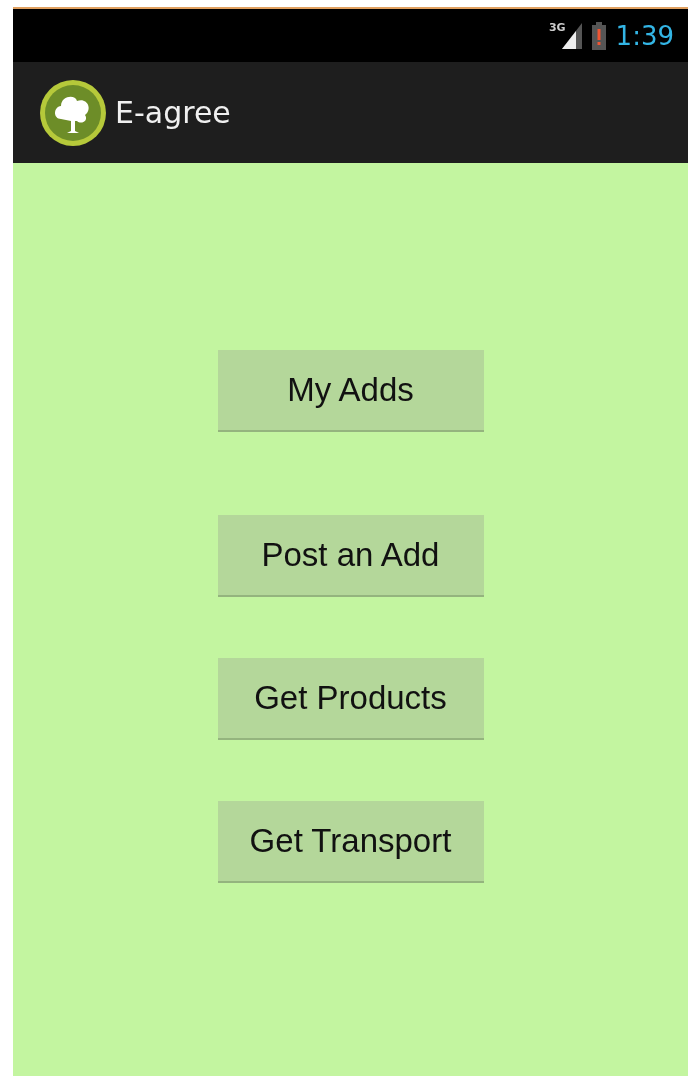 This screenshot has height=1076, width=694. I want to click on clock-time: 1:39, so click(644, 35).